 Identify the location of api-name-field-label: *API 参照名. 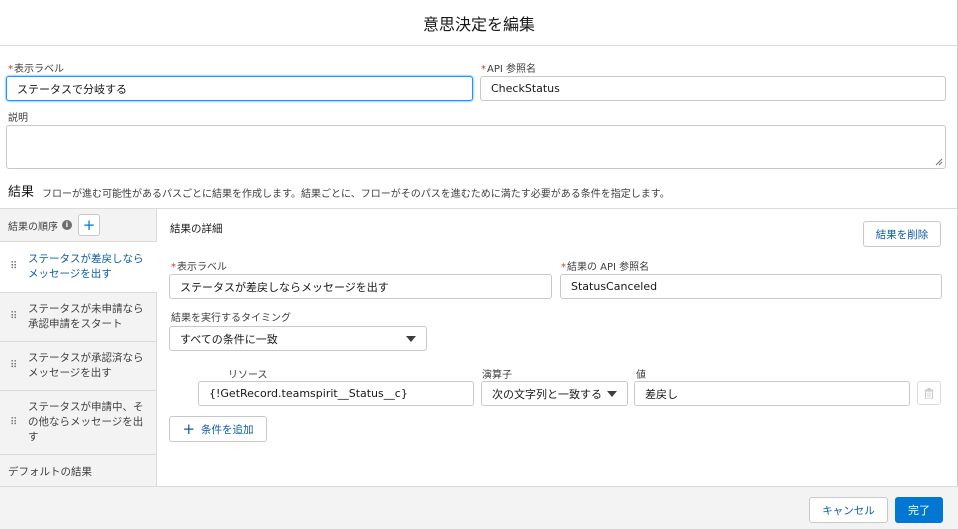
(508, 69).